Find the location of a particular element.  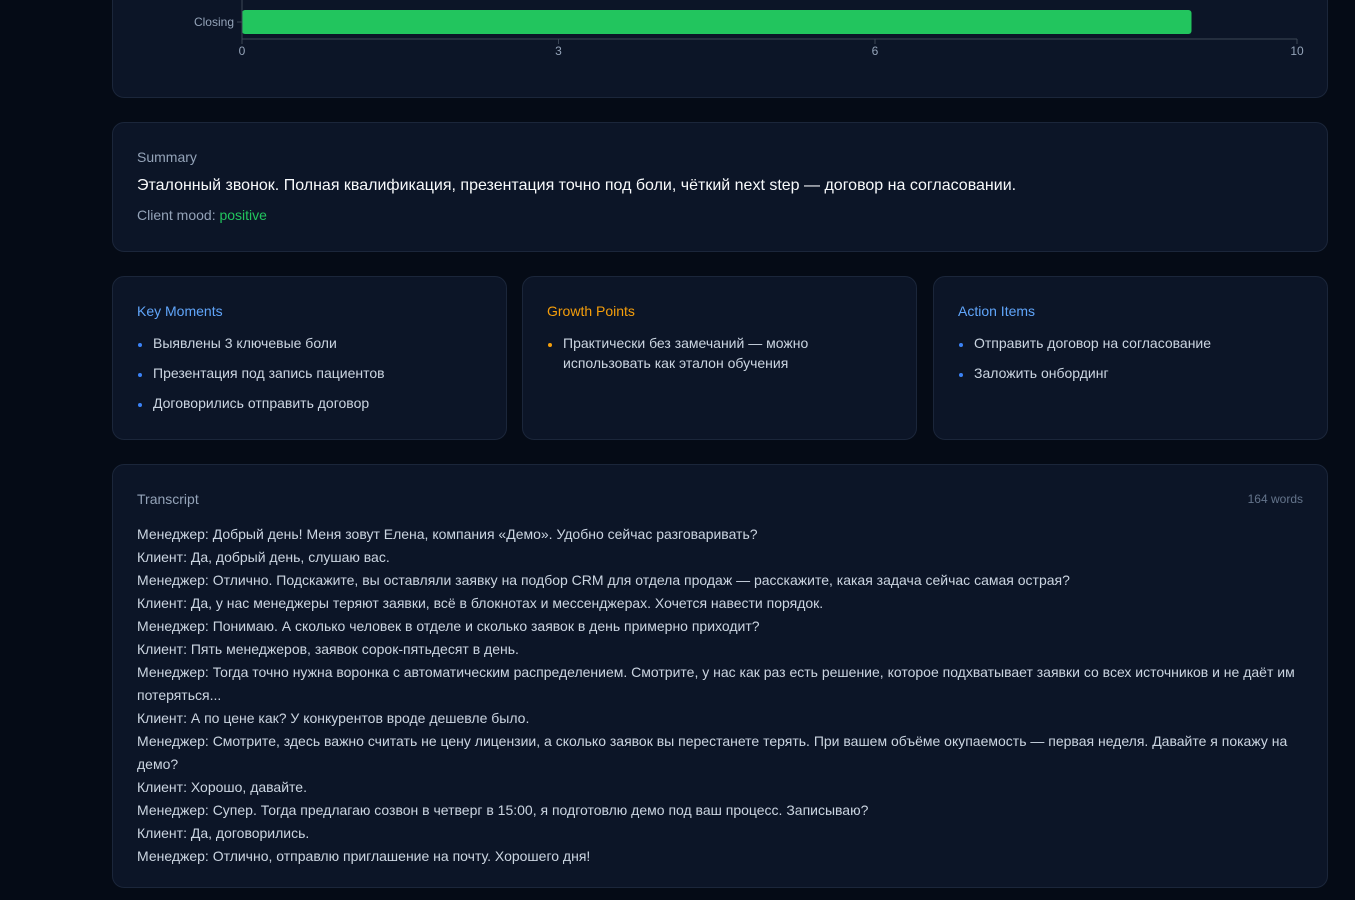

list-item-text: Отправить договор на согласование is located at coordinates (1093, 343).